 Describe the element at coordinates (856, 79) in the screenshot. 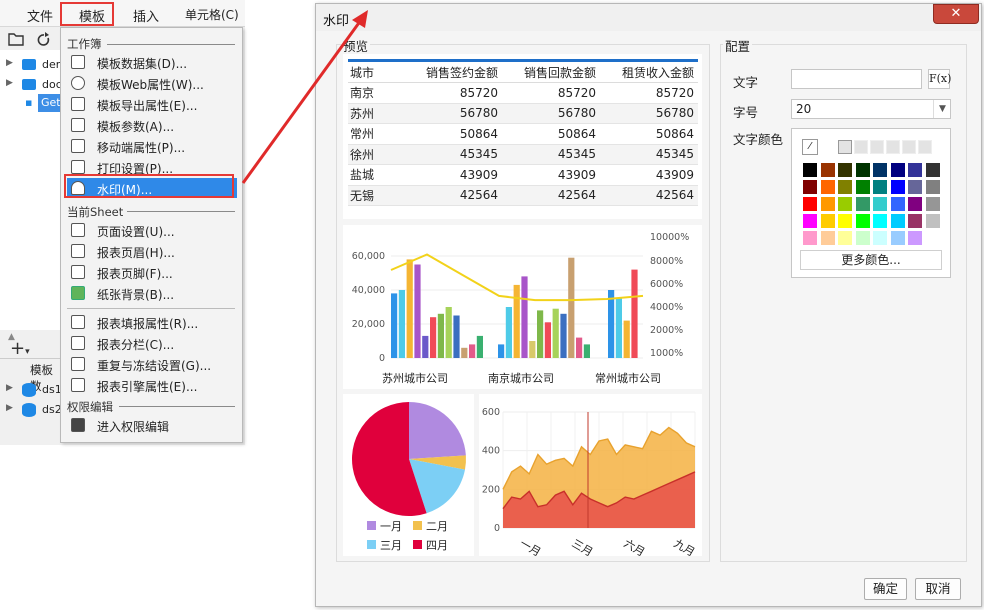

I see `watermark-text-input` at that location.